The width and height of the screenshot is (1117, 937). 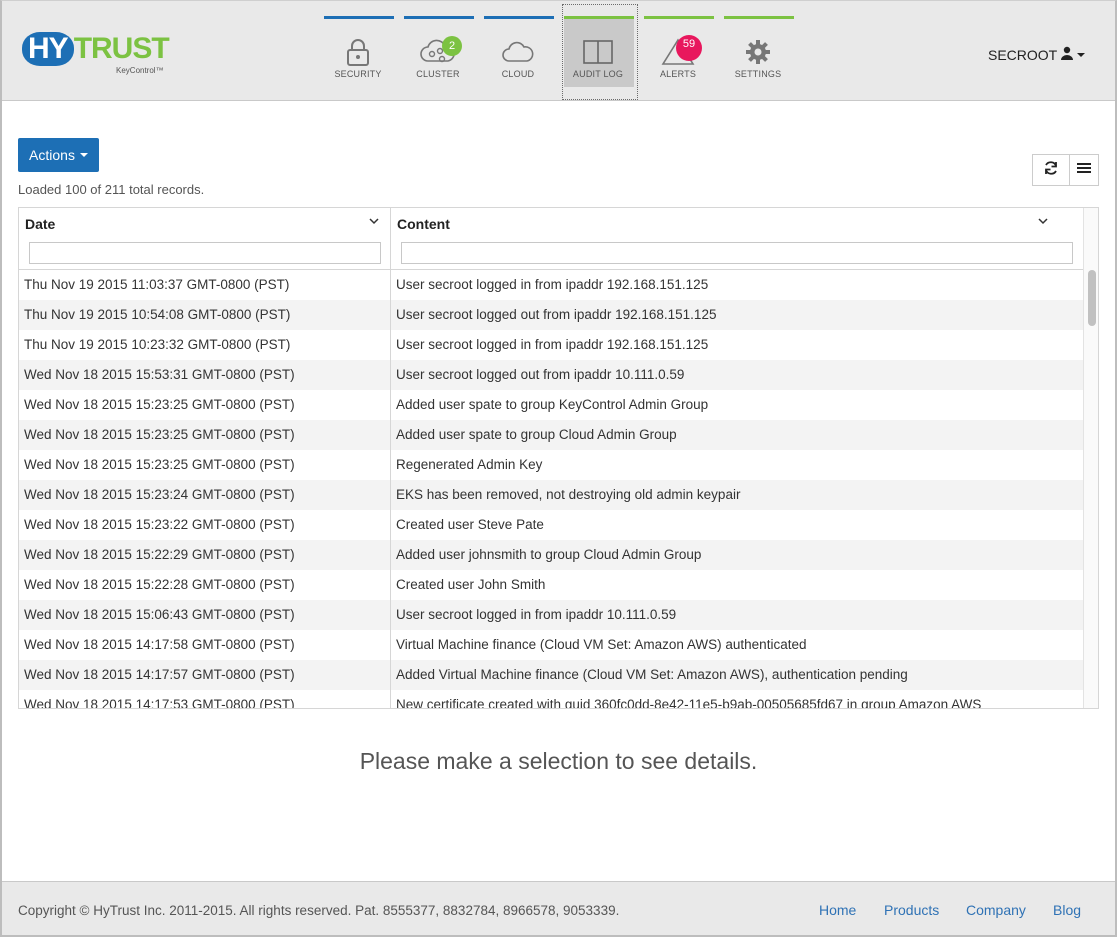 What do you see at coordinates (205, 345) in the screenshot?
I see `row-date: Thu Nov 19 2015 10:23:32 GMT-0800 (PST)` at bounding box center [205, 345].